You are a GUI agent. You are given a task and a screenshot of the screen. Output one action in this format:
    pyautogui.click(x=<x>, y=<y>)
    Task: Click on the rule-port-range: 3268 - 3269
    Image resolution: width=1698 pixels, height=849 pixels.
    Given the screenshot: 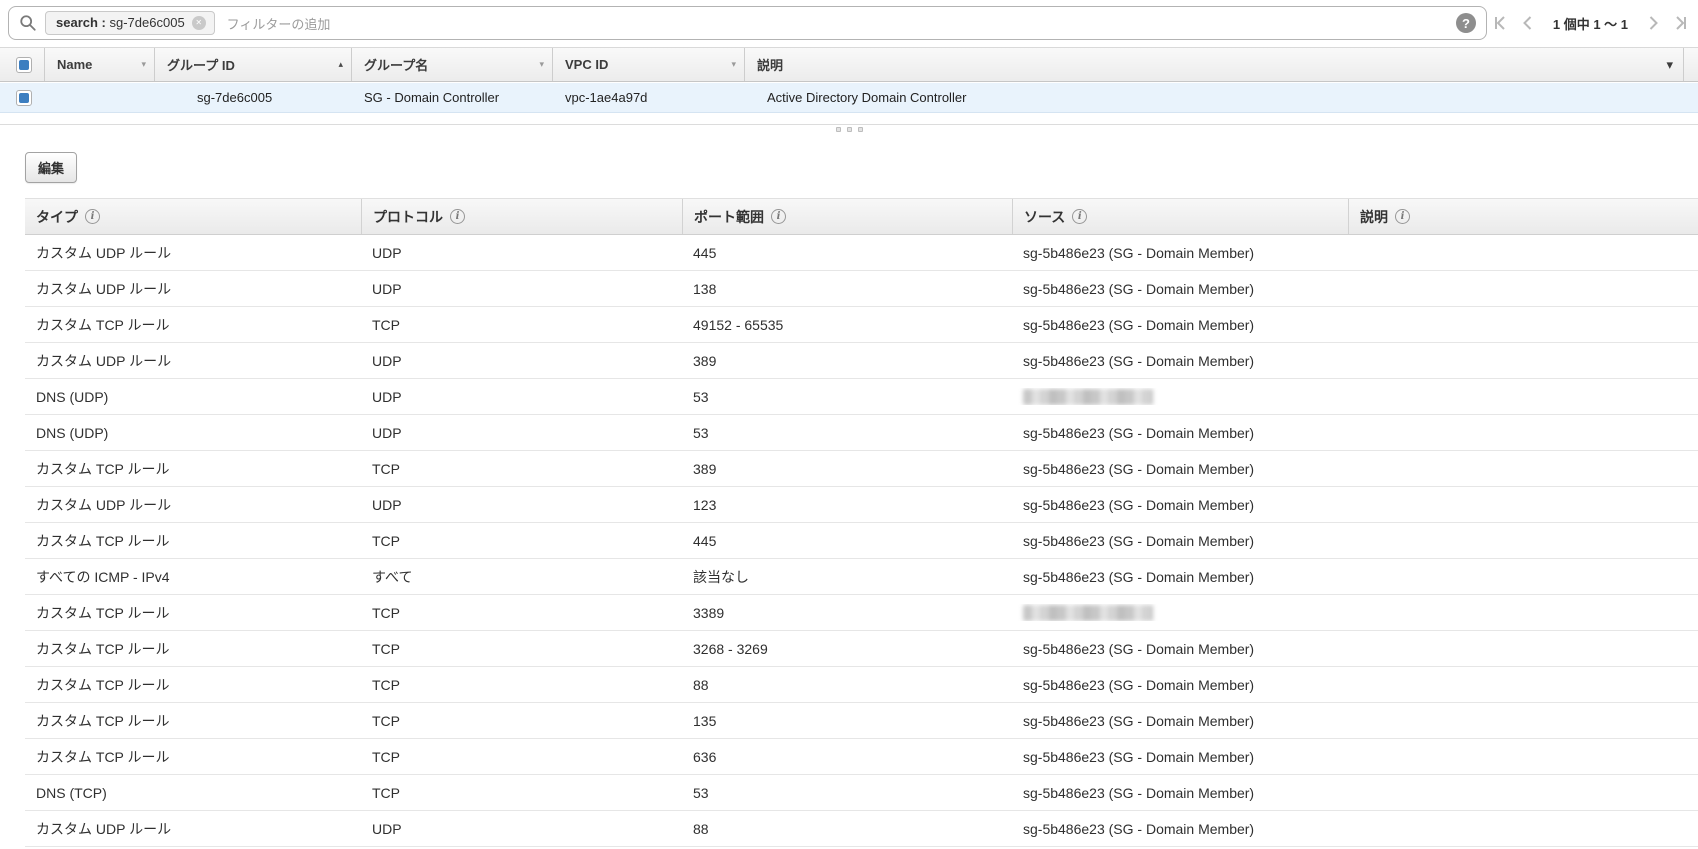 What is the action you would take?
    pyautogui.click(x=730, y=648)
    